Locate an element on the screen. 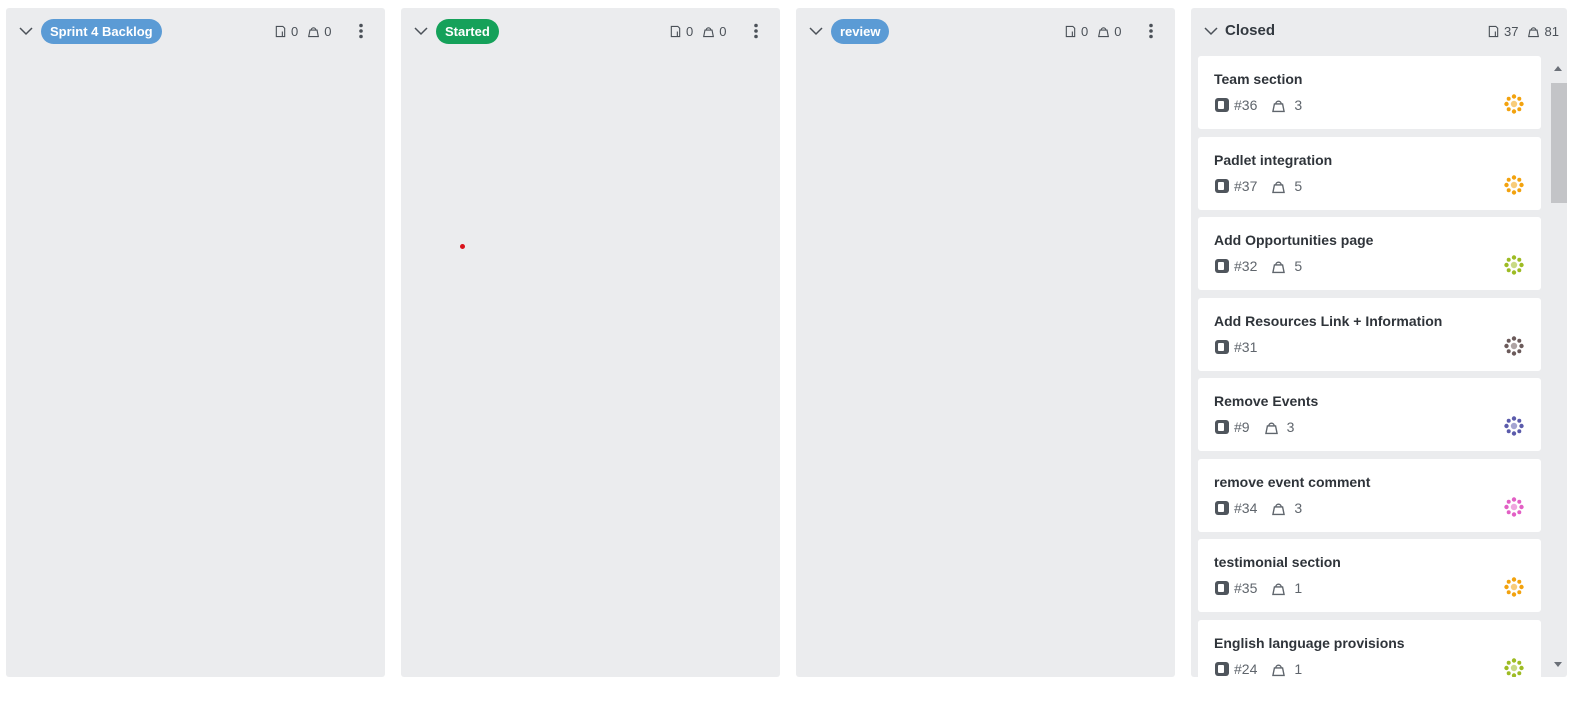 This screenshot has width=1588, height=702. scrollbar is located at coordinates (1558, 370).